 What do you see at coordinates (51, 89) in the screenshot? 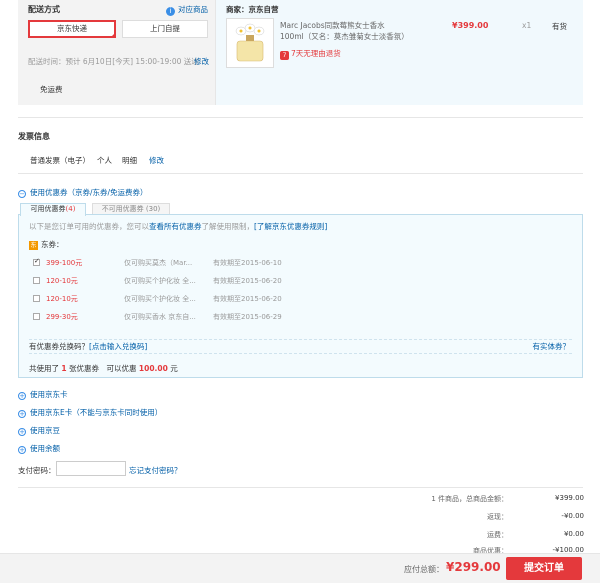
I see `free-shipping-label: 免运费` at bounding box center [51, 89].